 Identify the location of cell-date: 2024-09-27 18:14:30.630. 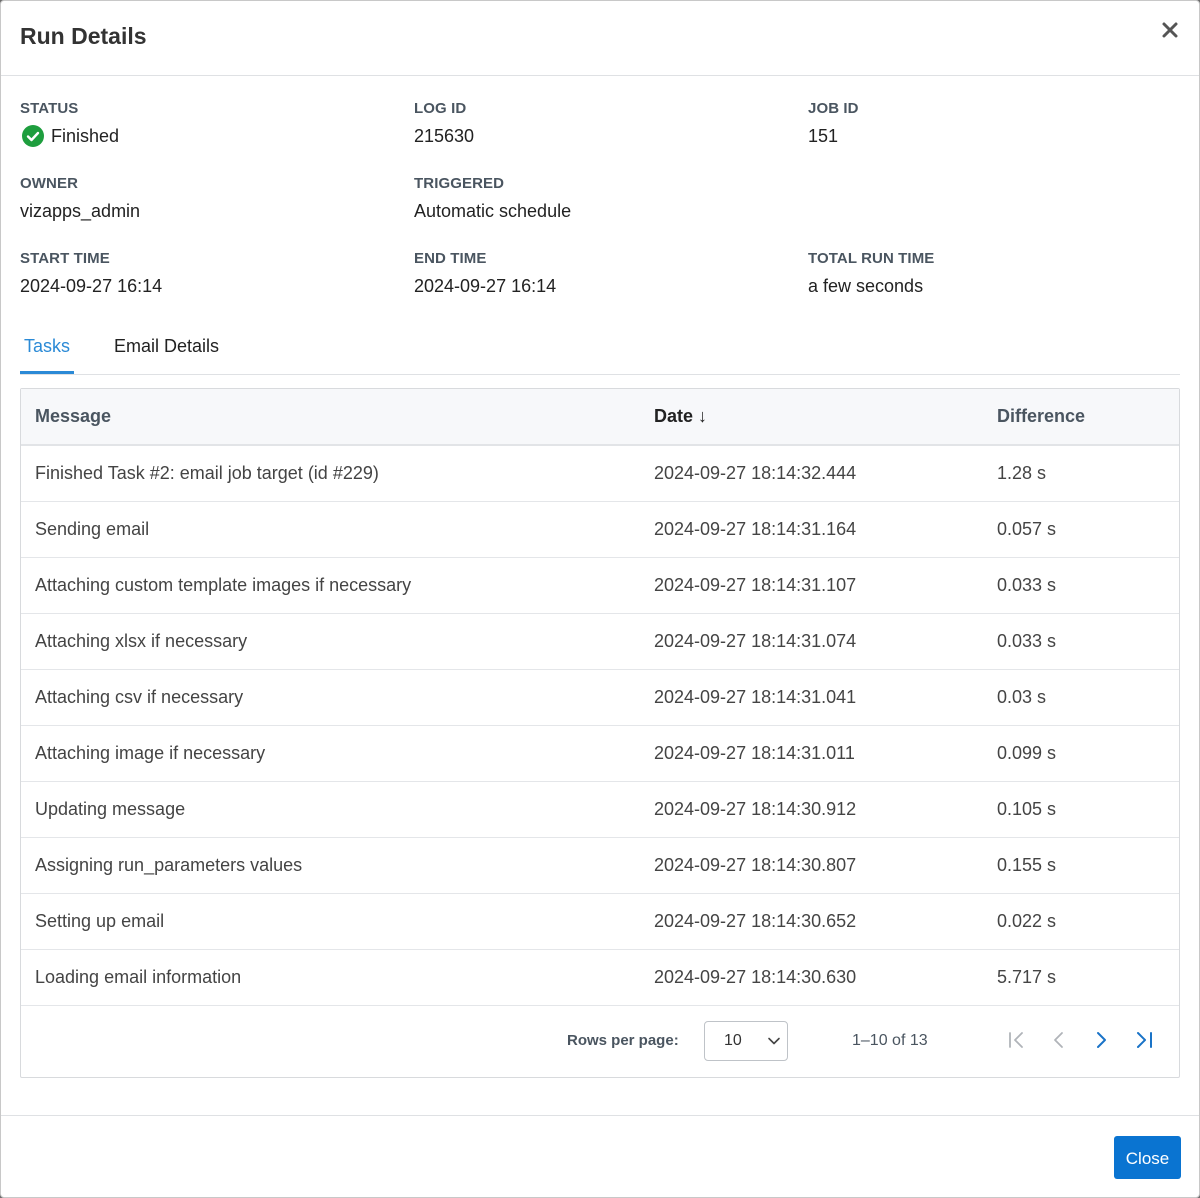
(755, 976).